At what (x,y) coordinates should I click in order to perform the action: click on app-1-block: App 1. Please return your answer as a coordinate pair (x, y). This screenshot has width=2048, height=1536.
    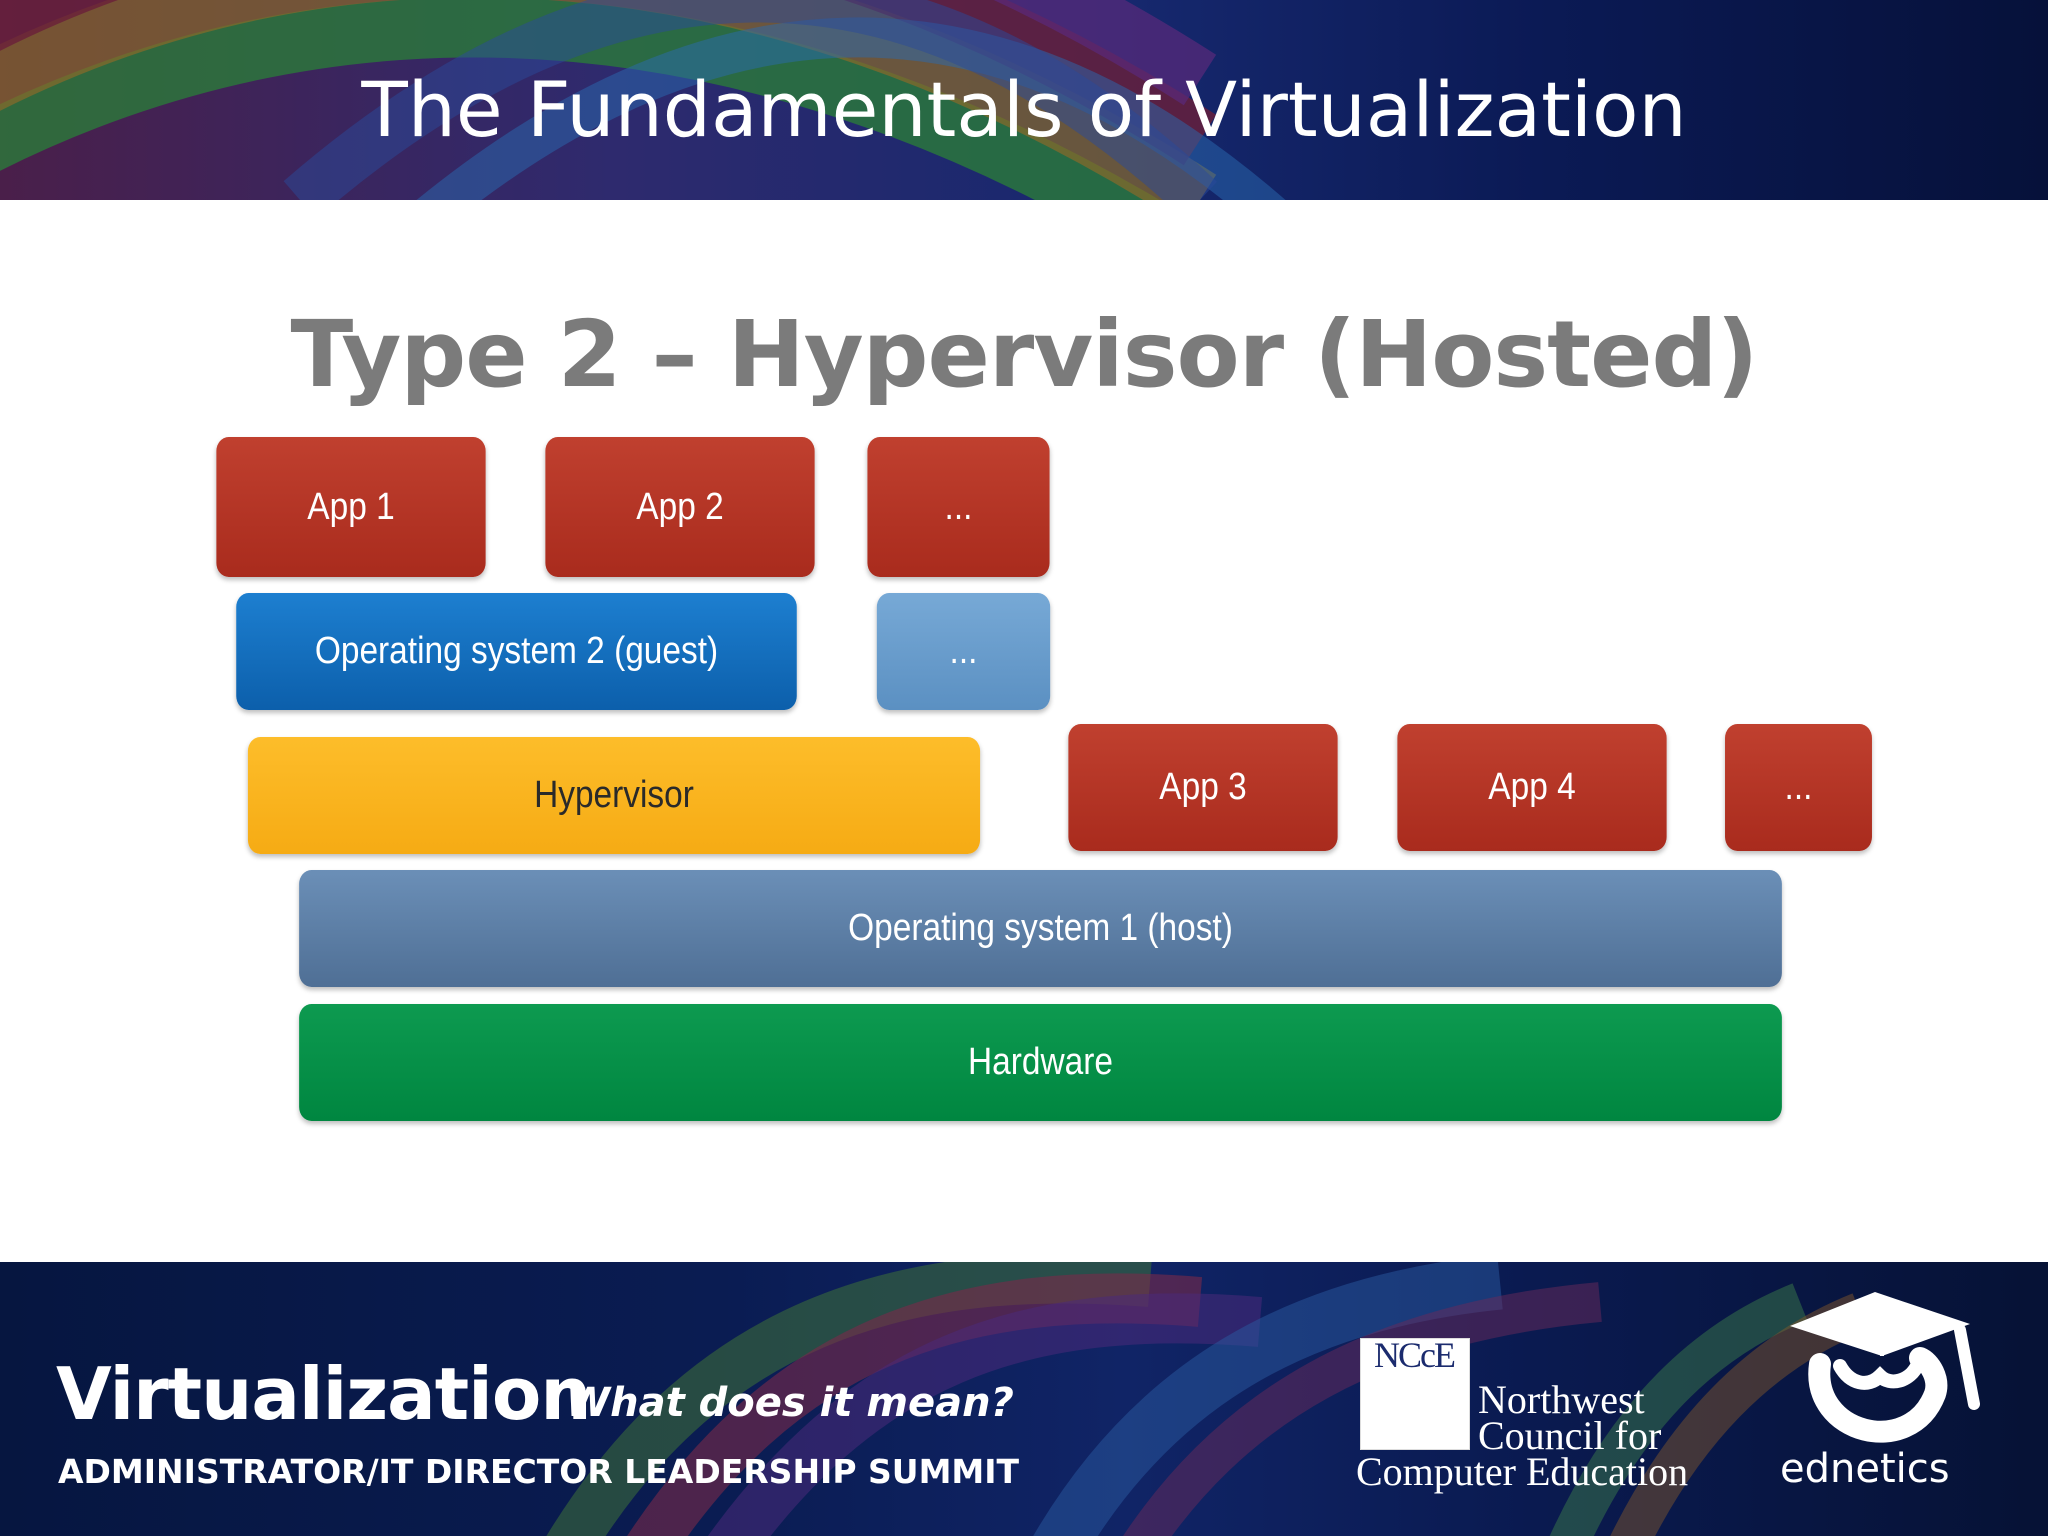
    Looking at the image, I should click on (351, 507).